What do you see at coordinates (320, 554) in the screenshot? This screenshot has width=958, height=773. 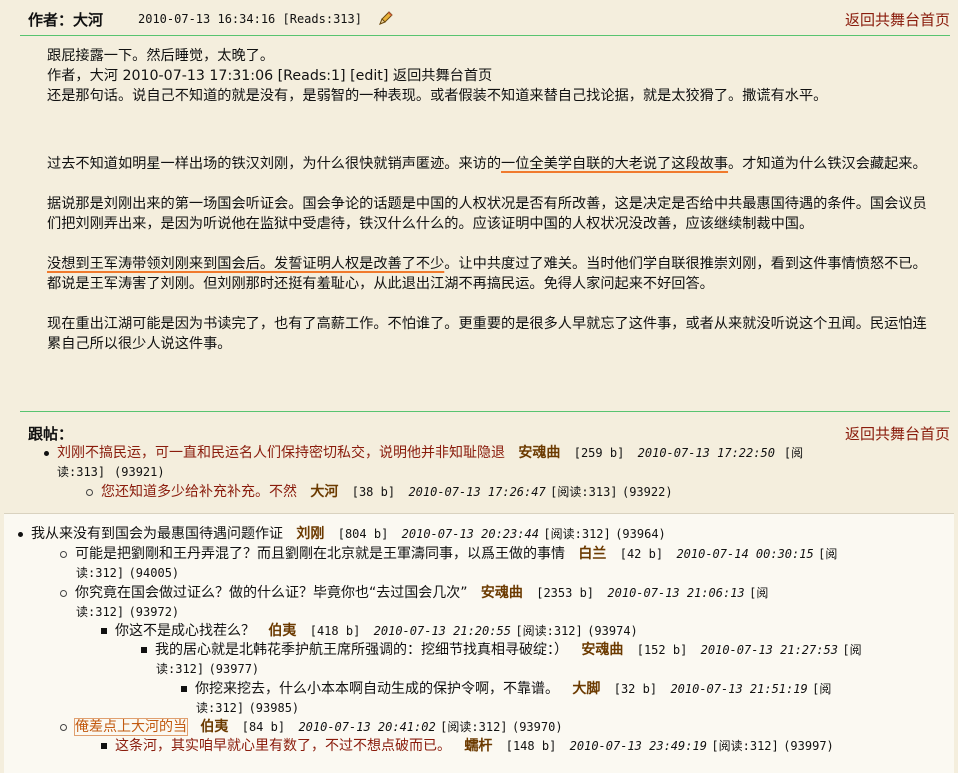 I see `thread-link: 可能是把劉剛和王丹弄混了？而且劉剛在北京就是王軍濤同事，以爲王做的事情` at bounding box center [320, 554].